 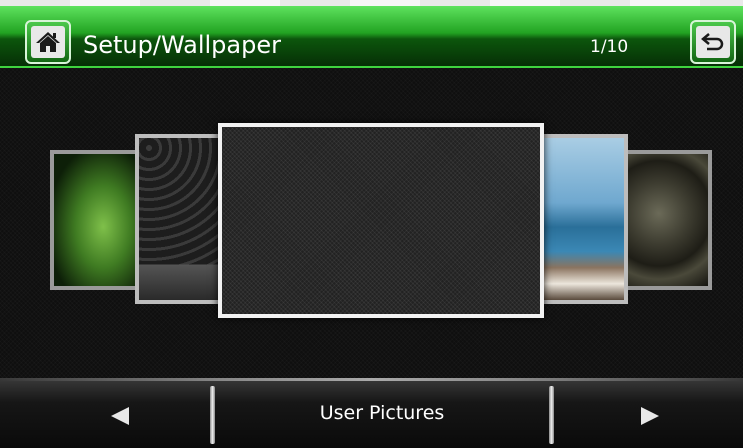 I want to click on previous-category-button, so click(x=120, y=416).